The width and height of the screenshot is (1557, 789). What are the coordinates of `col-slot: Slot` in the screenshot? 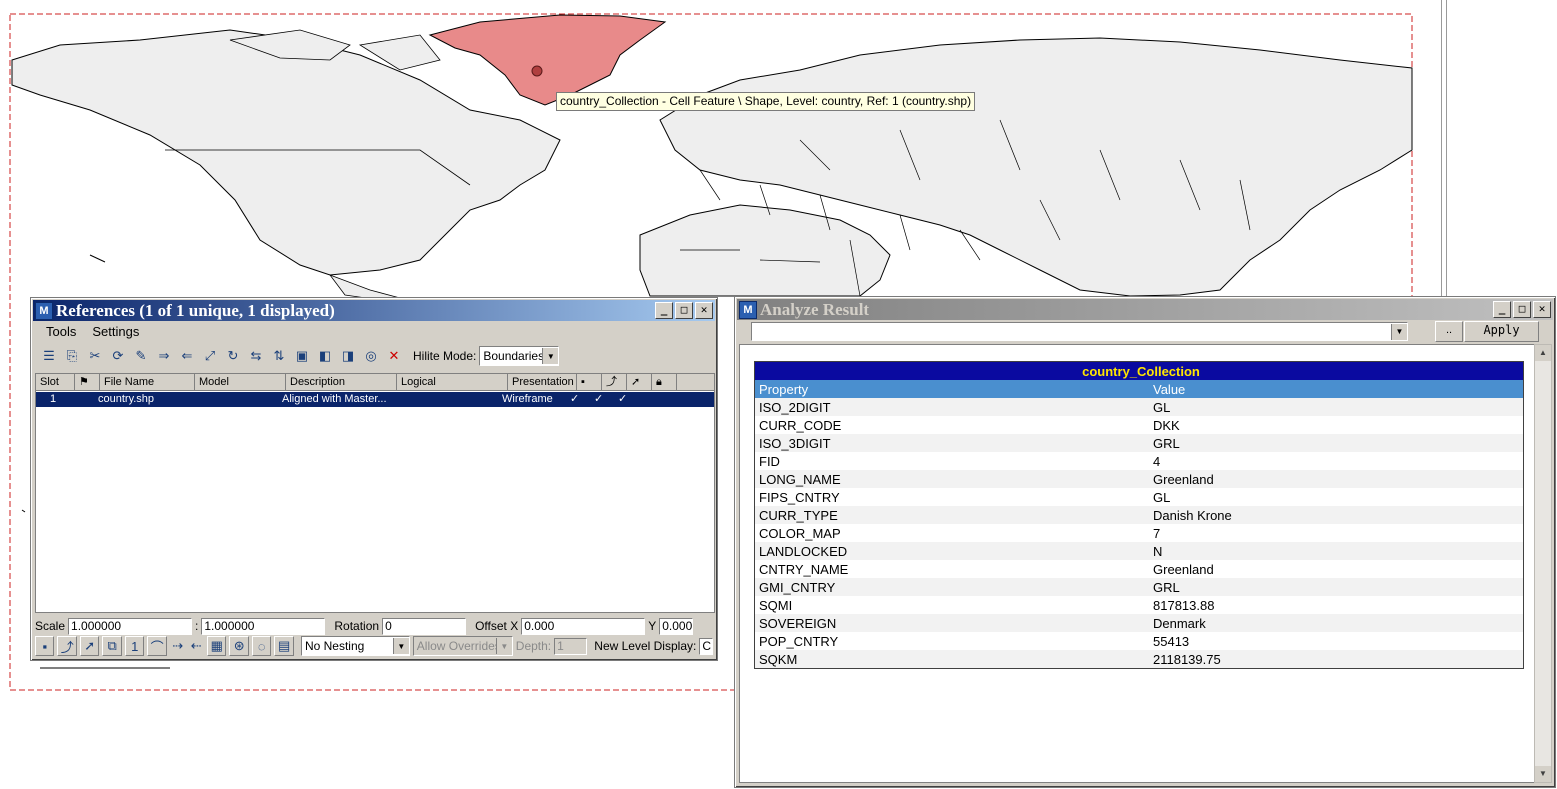 It's located at (55, 382).